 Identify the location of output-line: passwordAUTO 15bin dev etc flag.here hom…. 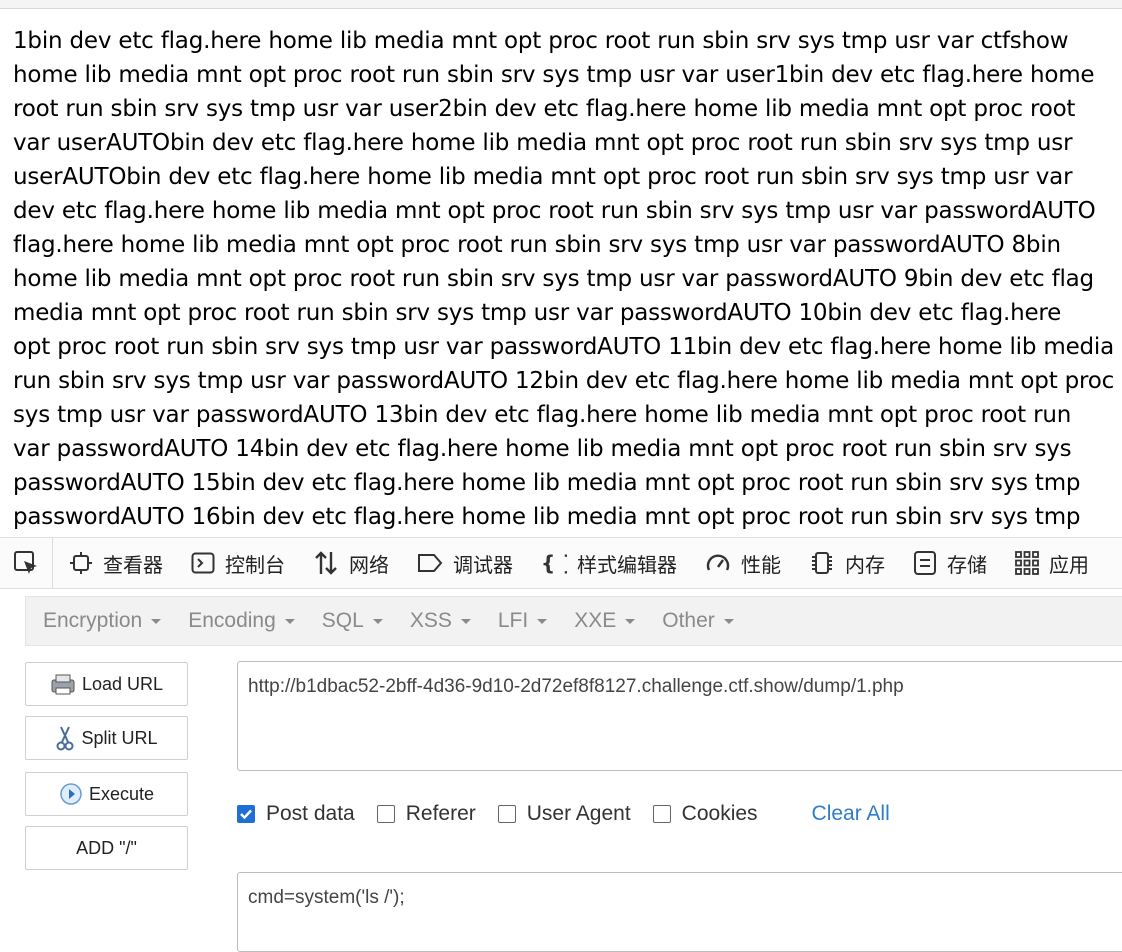
(547, 483).